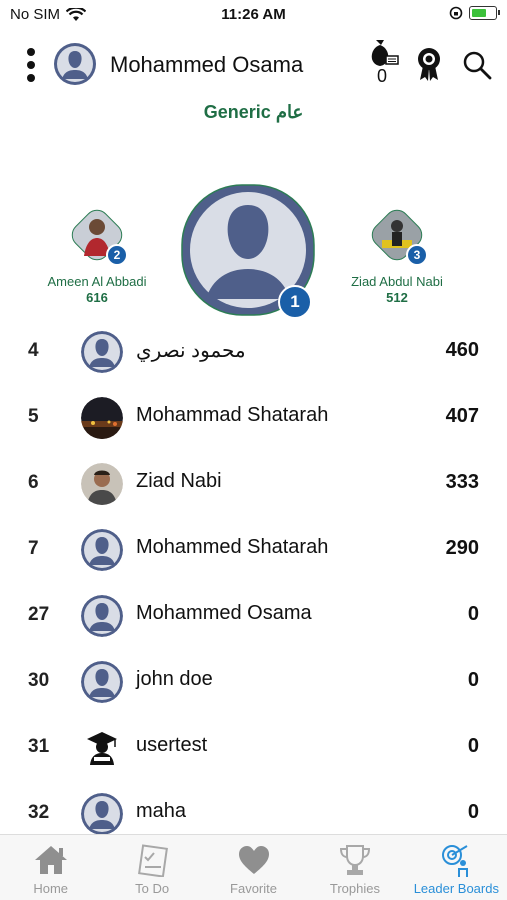 This screenshot has width=507, height=900. What do you see at coordinates (75, 64) in the screenshot?
I see `user-avatar` at bounding box center [75, 64].